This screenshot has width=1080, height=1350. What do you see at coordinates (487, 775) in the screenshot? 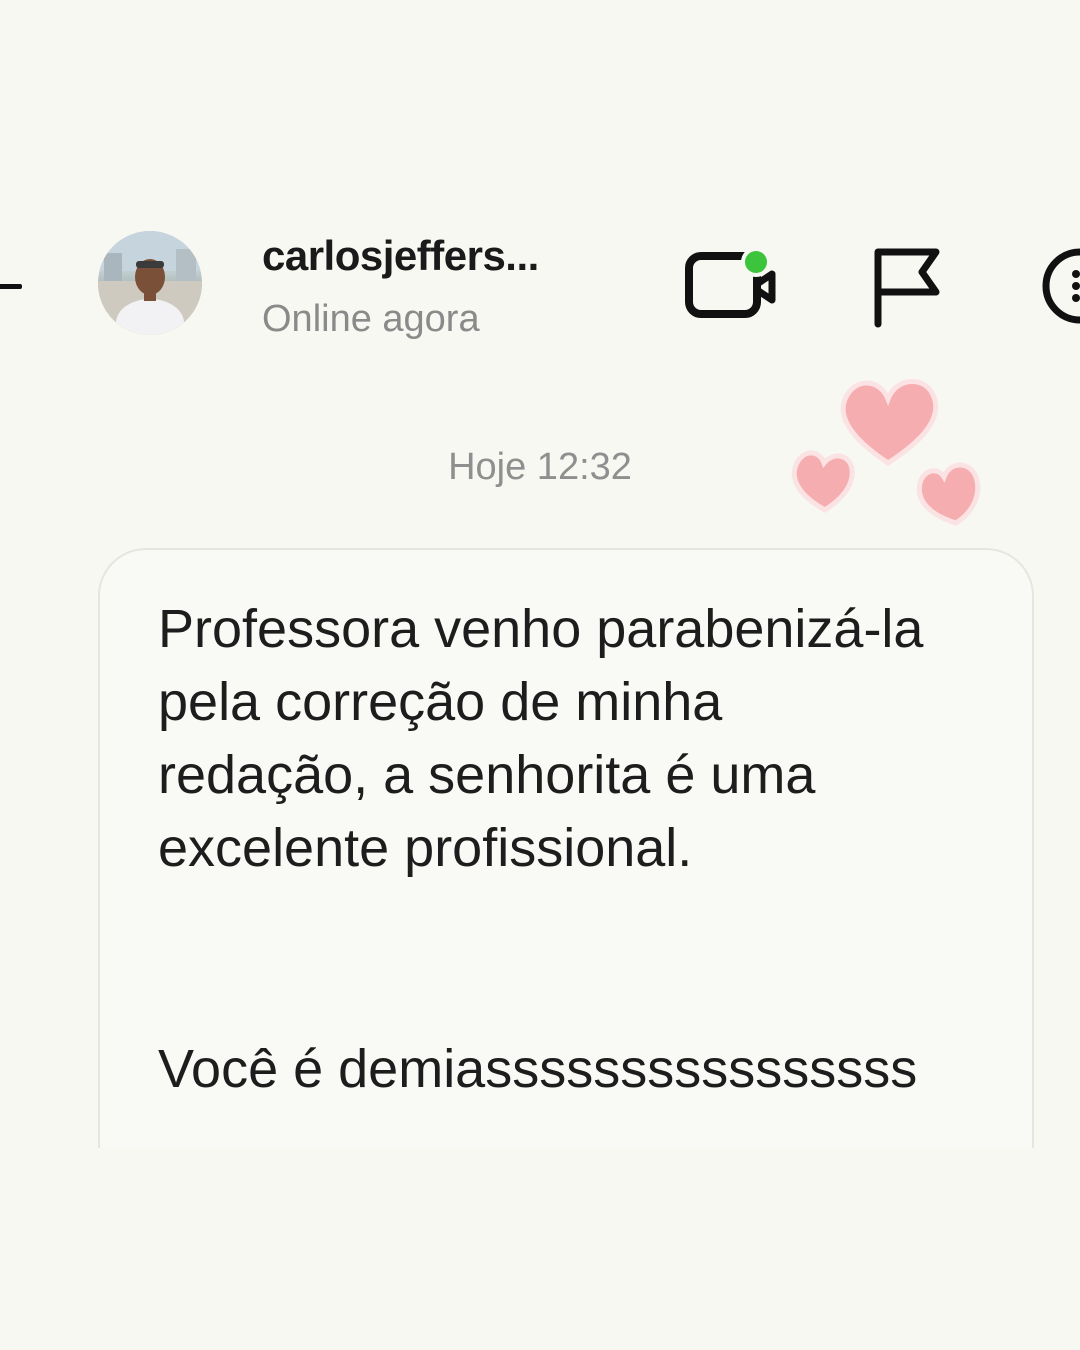
I see `message-line: redação, a senhorita é uma` at bounding box center [487, 775].